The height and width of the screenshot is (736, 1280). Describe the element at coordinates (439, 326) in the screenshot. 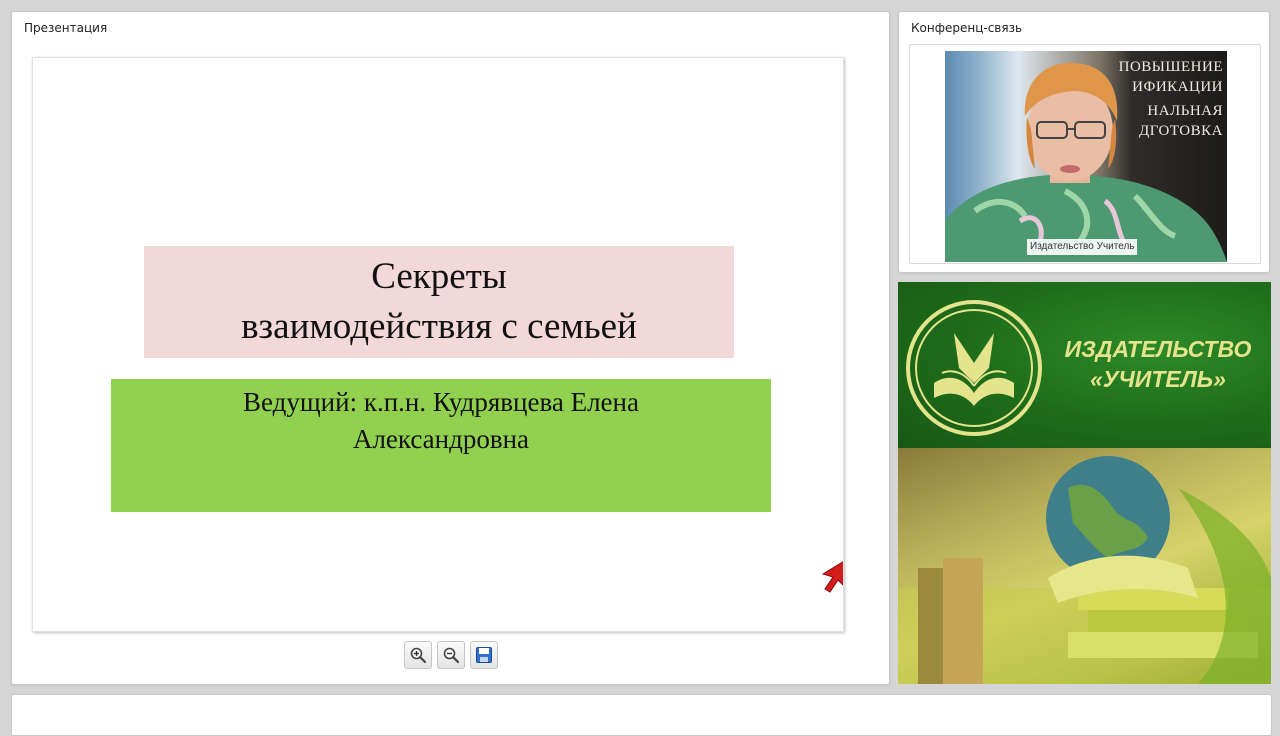

I see `slide-title-line-2: взаимодействия с семьей` at that location.